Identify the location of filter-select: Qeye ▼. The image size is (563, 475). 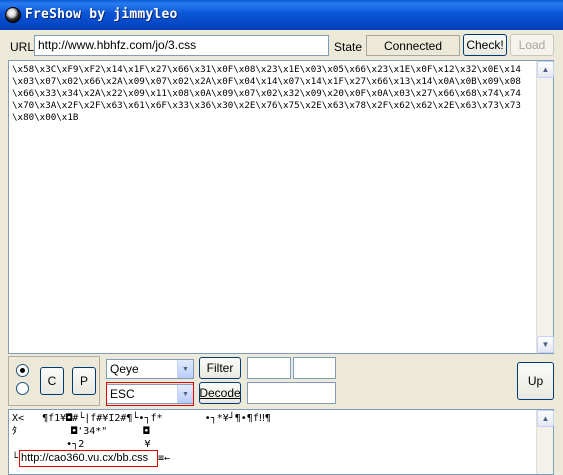
(150, 369).